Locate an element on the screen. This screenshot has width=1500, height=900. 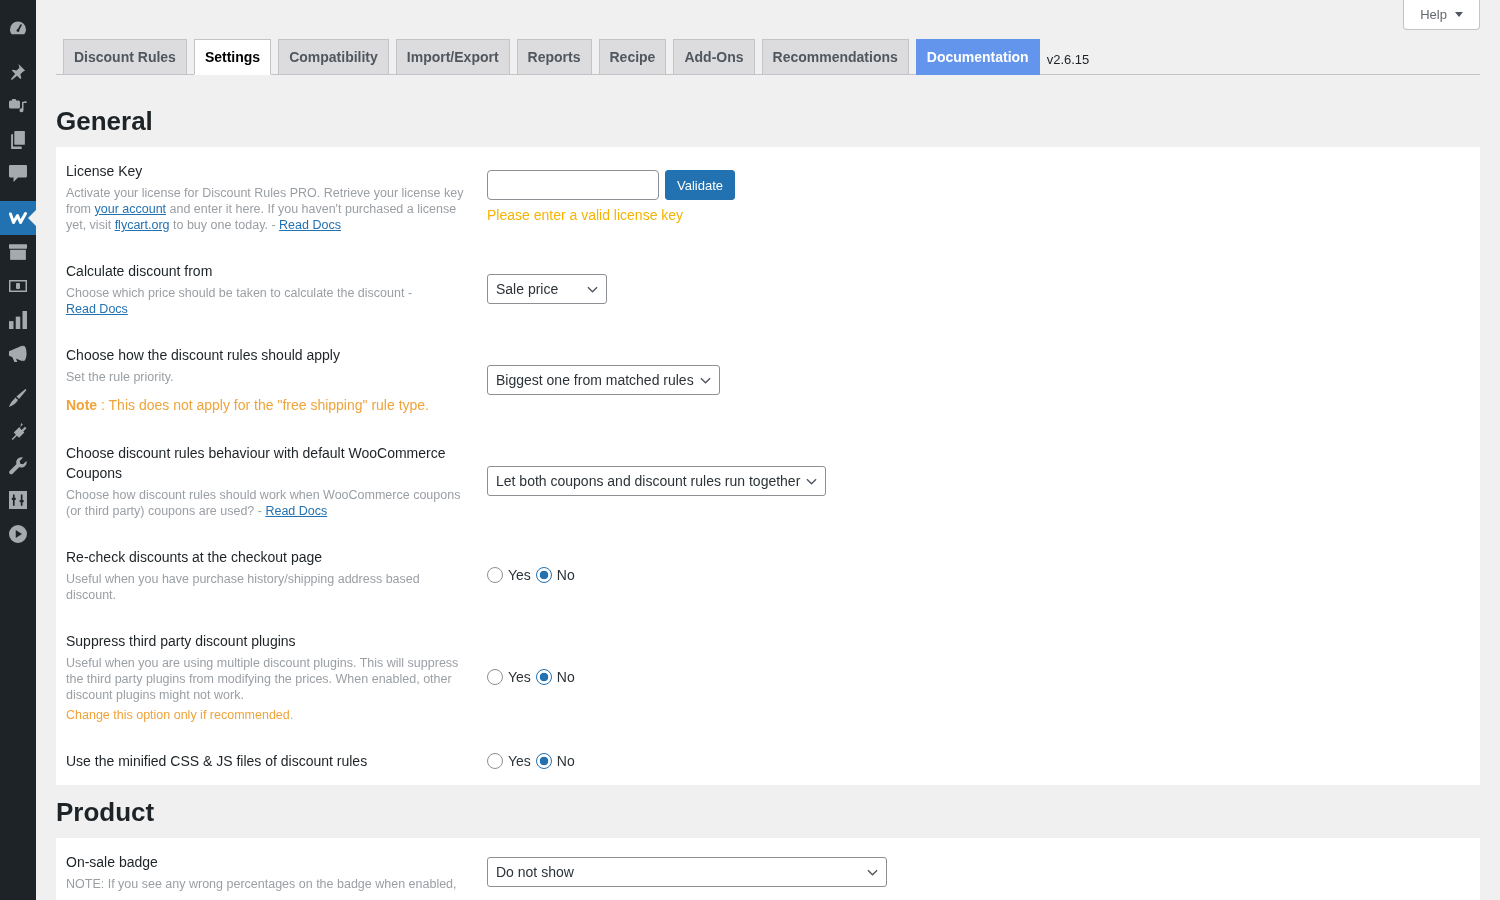
archive-box-icon is located at coordinates (18, 252).